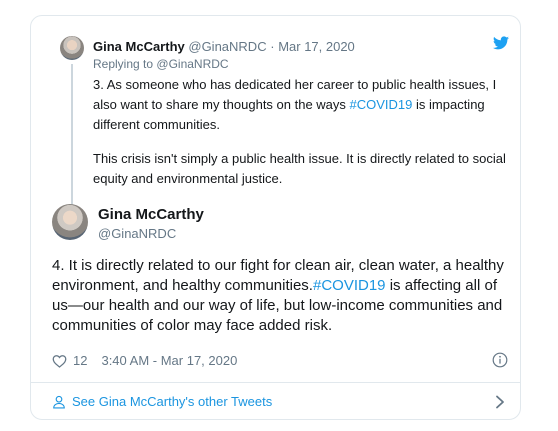 This screenshot has height=431, width=558. Describe the element at coordinates (316, 46) in the screenshot. I see `parent-tweet-date: Mar 17, 2020` at that location.